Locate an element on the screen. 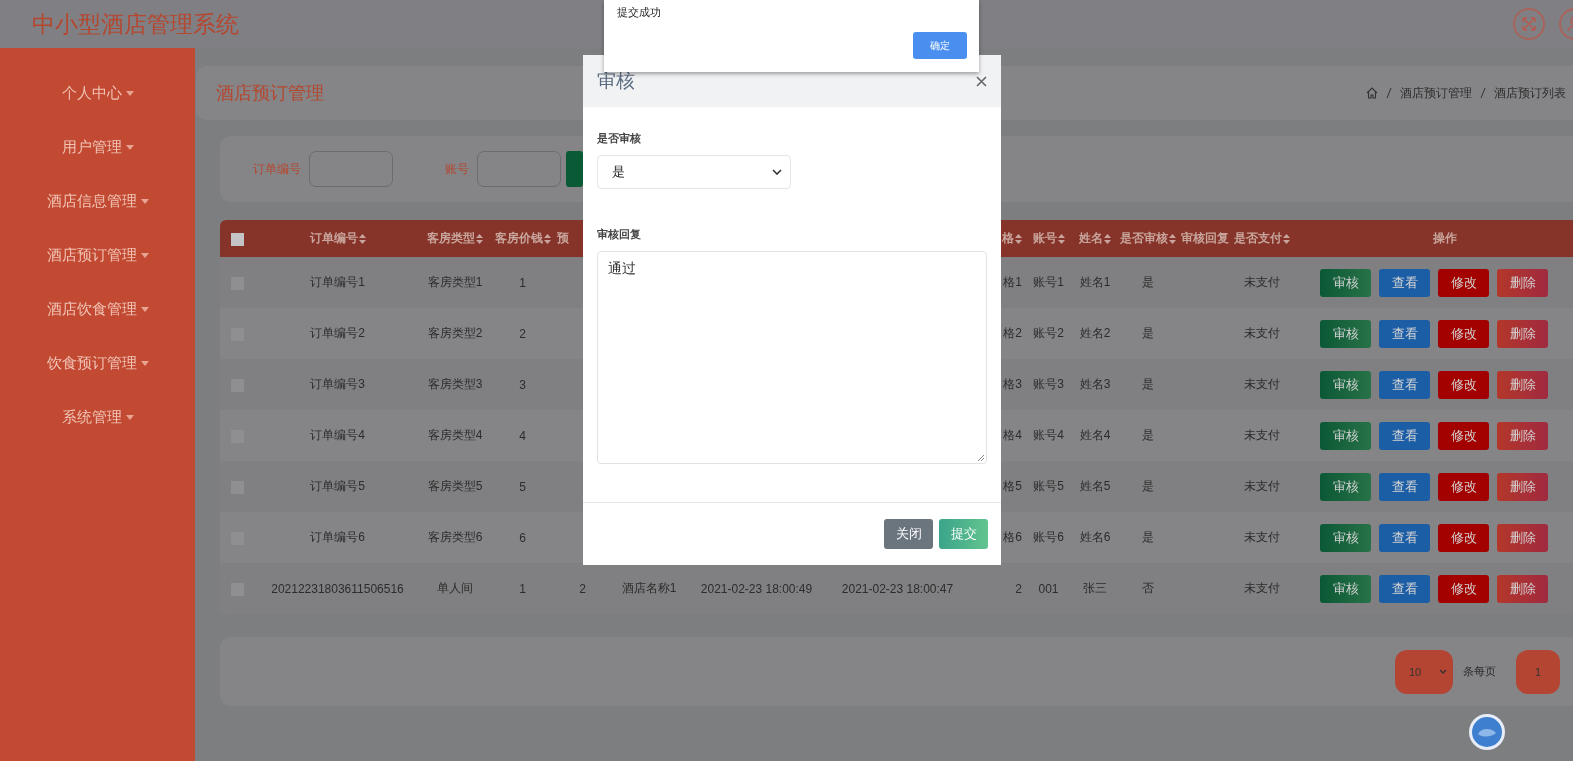  sidebar-item: 酒店信息管理 is located at coordinates (97, 201).